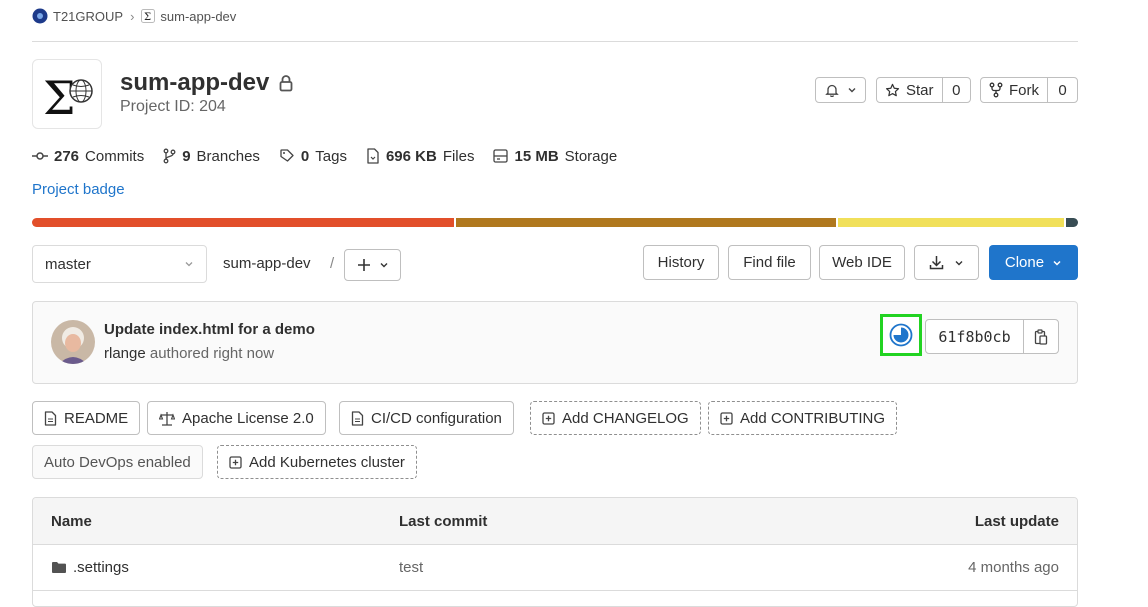 The height and width of the screenshot is (607, 1148). What do you see at coordinates (555, 41) in the screenshot?
I see `header-divider` at bounding box center [555, 41].